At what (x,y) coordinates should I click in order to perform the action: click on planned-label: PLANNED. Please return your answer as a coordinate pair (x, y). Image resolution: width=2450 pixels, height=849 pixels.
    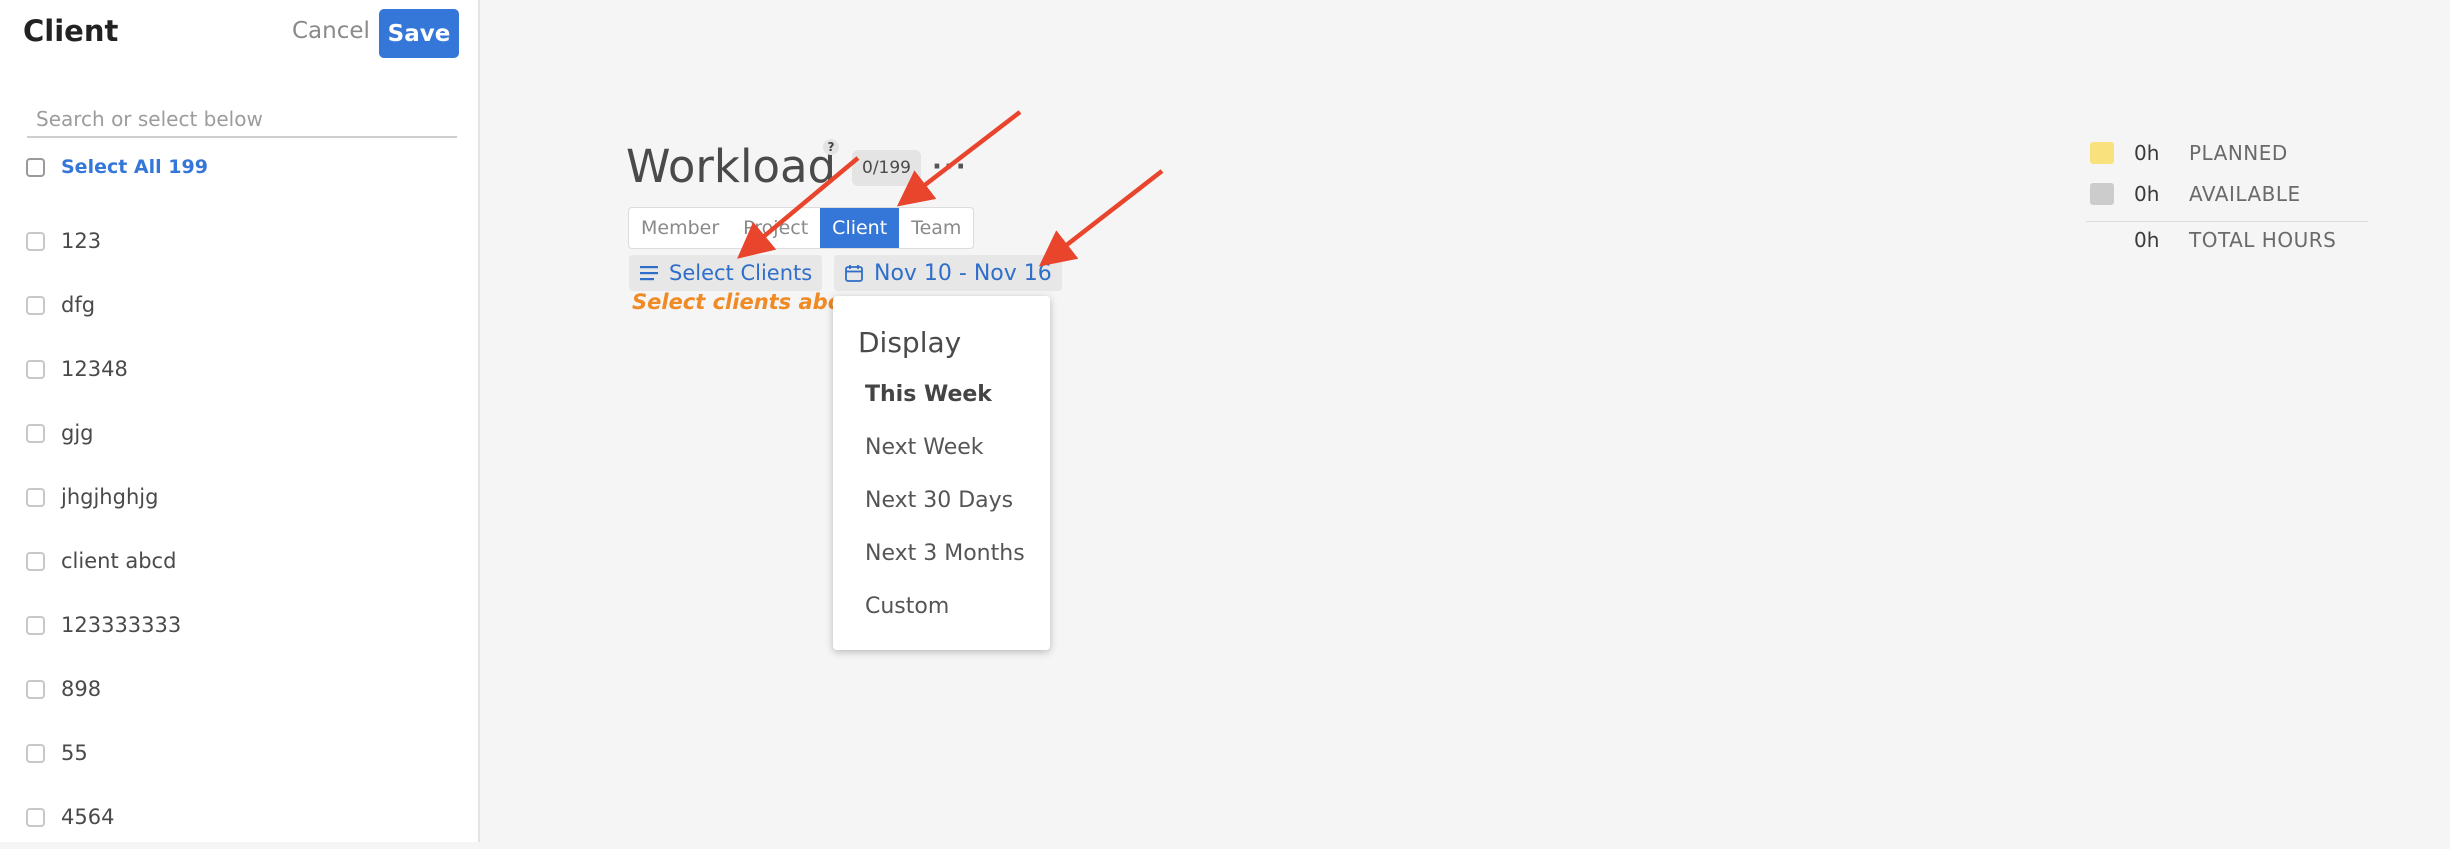
    Looking at the image, I should click on (2238, 153).